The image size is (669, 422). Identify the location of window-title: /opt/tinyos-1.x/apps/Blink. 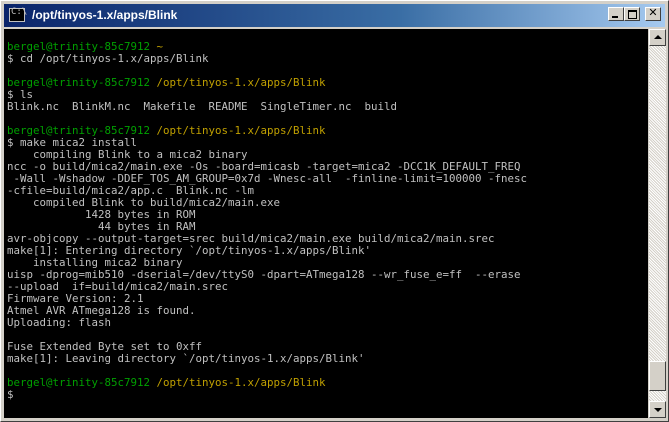
(105, 15).